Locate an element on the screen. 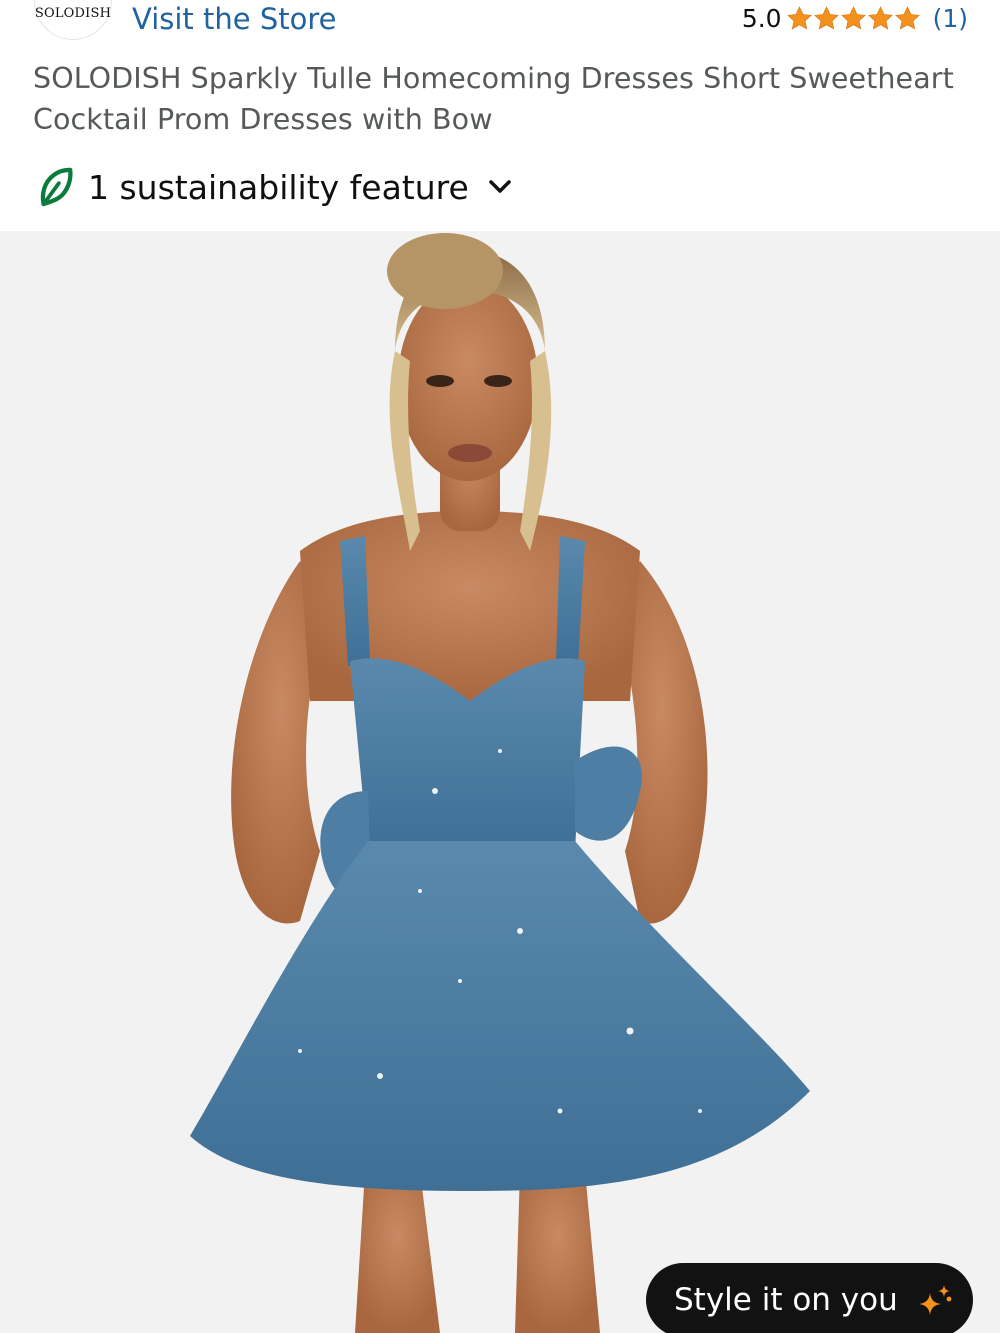 The width and height of the screenshot is (1000, 1333). rating-value: 5.0 is located at coordinates (761, 18).